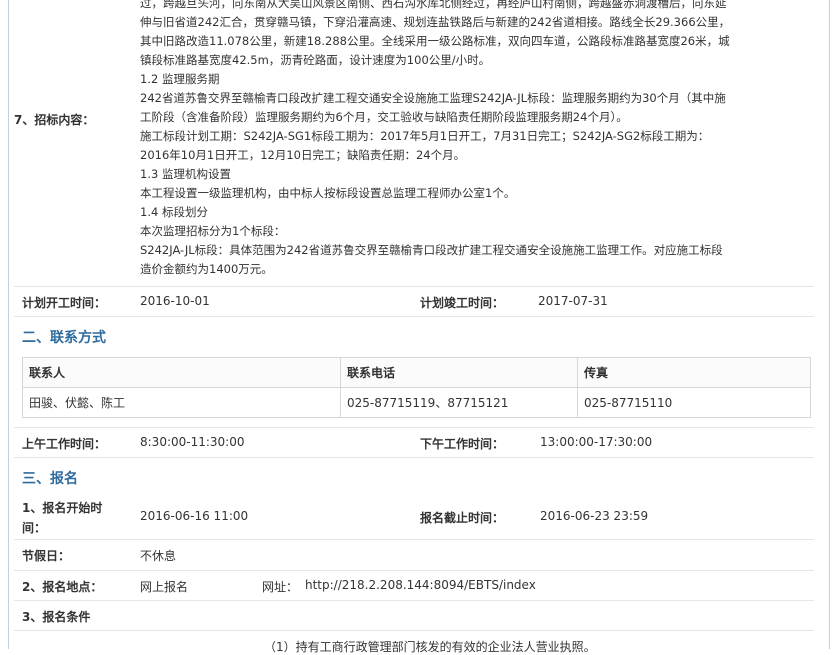  I want to click on signup-start-label-line1: 1、报名开始时, so click(62, 508).